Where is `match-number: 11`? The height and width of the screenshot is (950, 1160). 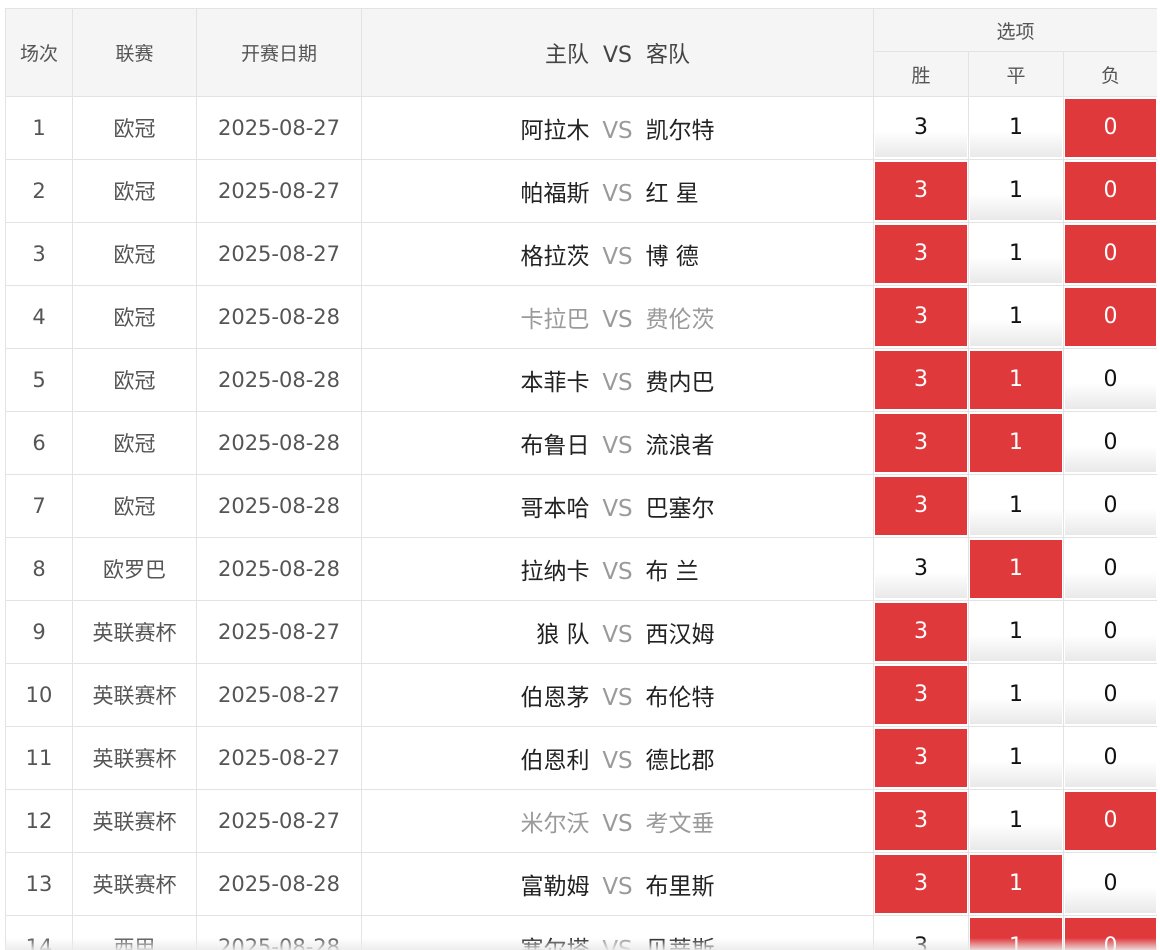 match-number: 11 is located at coordinates (39, 758).